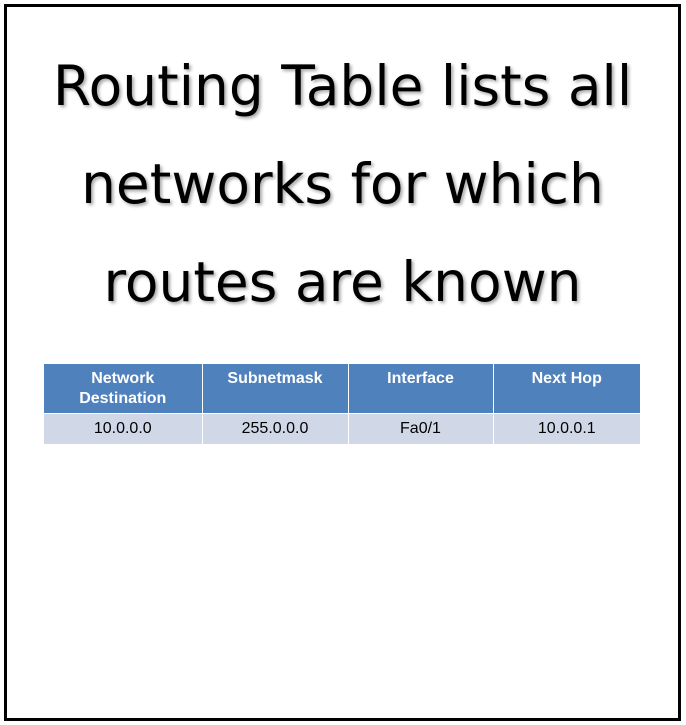 The width and height of the screenshot is (686, 725). I want to click on header-next-hop: Next Hop, so click(566, 388).